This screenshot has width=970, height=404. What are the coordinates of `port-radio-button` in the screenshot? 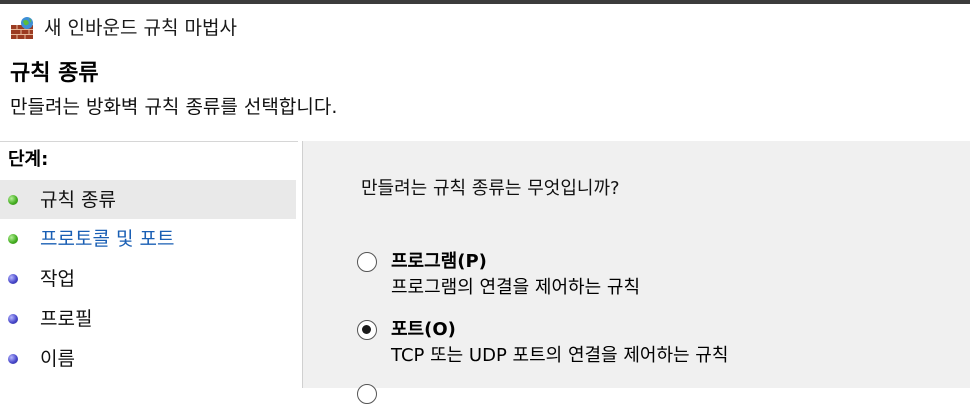 It's located at (367, 330).